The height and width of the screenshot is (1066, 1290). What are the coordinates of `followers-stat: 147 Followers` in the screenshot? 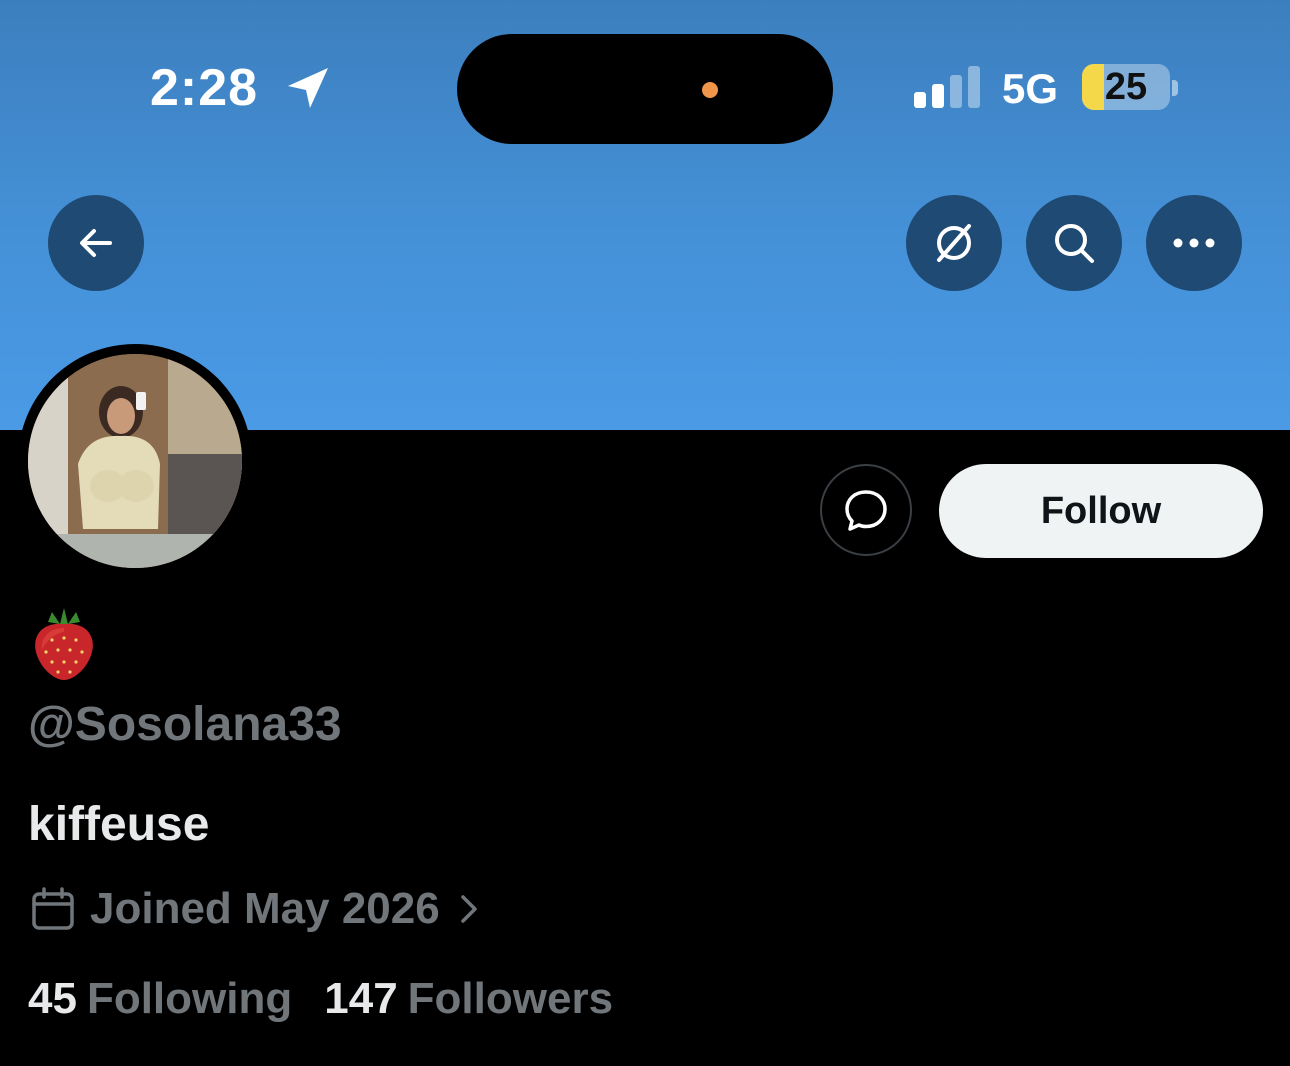 It's located at (468, 999).